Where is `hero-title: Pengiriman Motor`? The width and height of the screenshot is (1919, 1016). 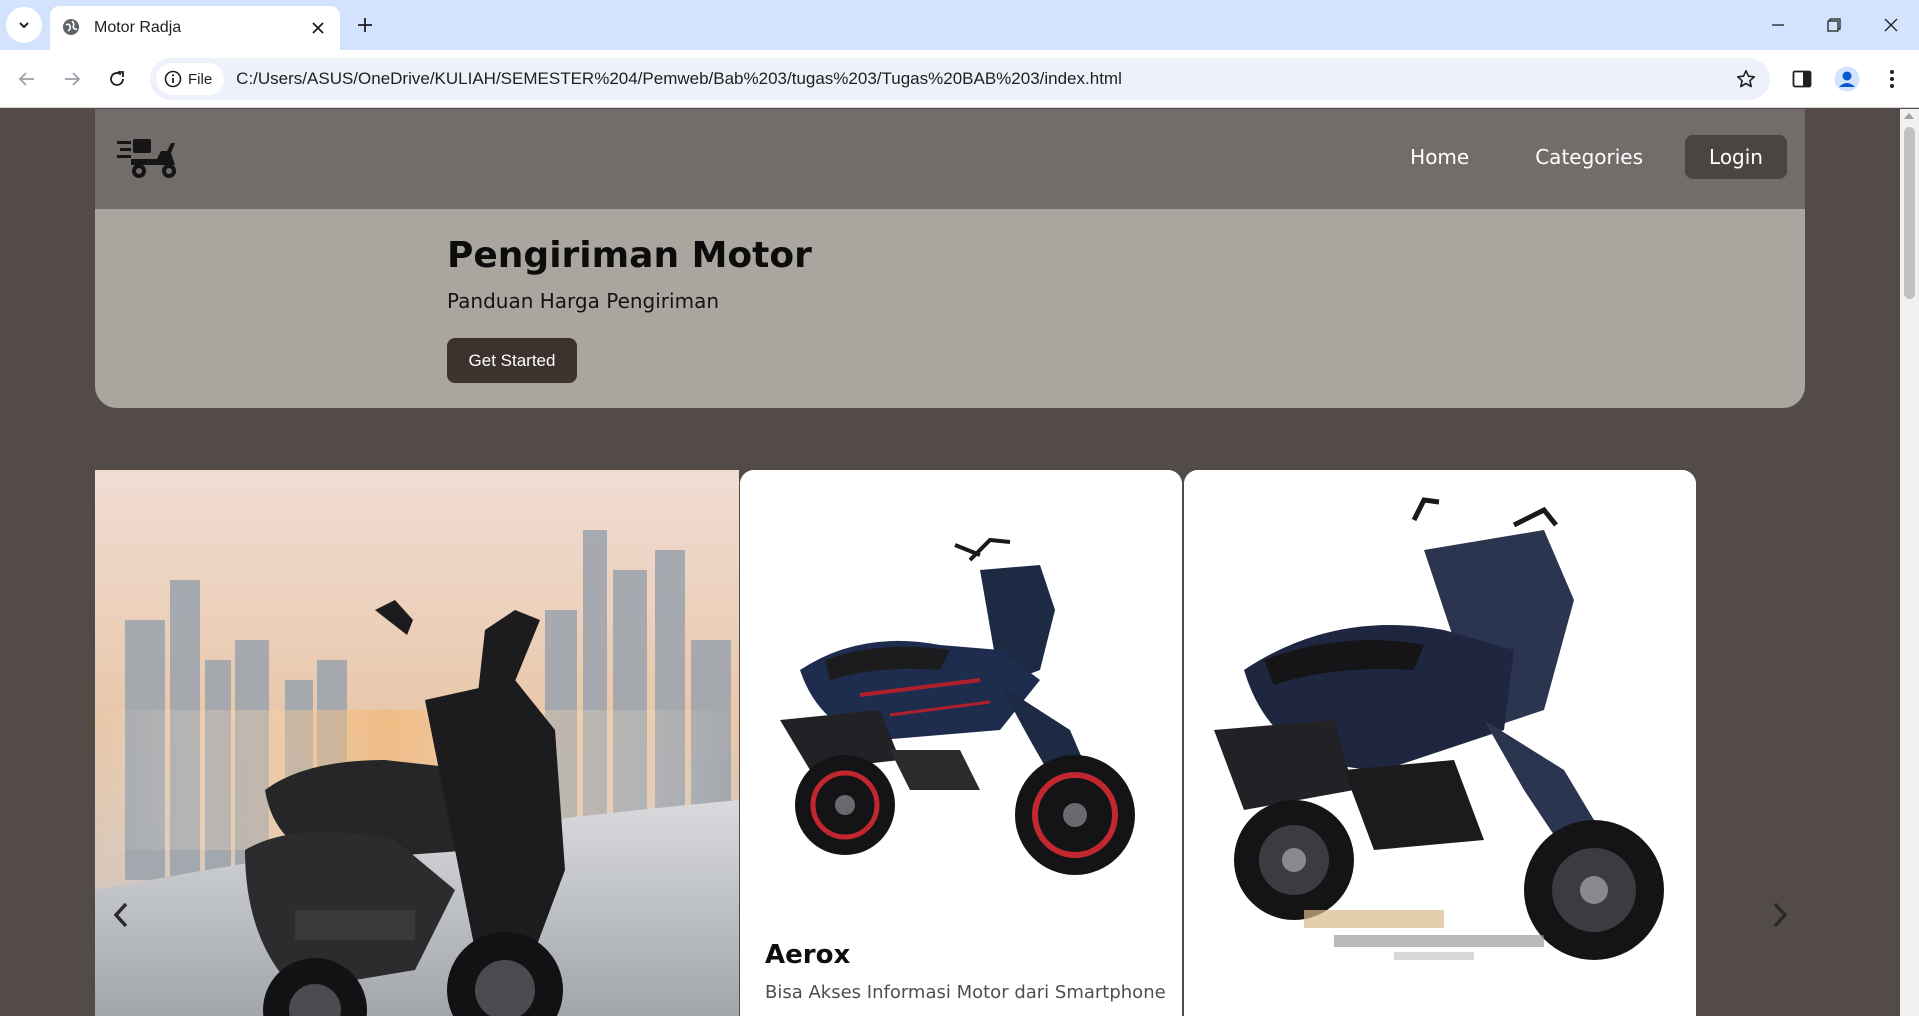
hero-title: Pengiriman Motor is located at coordinates (629, 255).